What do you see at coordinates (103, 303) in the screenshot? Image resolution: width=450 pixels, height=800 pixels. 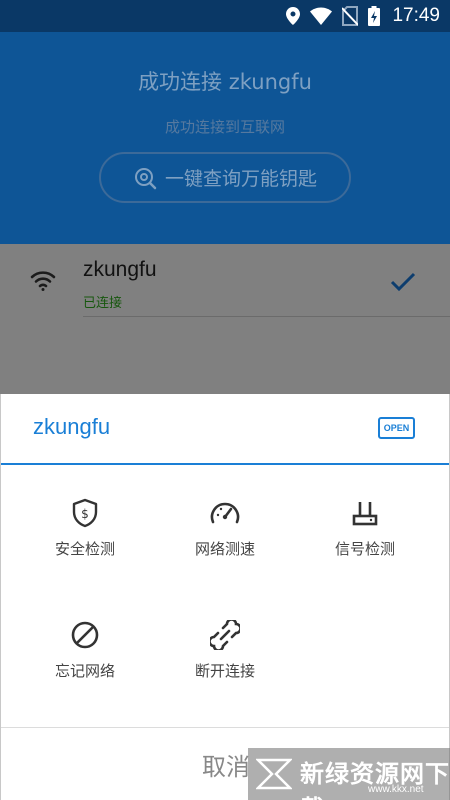 I see `network-status: 已连接` at bounding box center [103, 303].